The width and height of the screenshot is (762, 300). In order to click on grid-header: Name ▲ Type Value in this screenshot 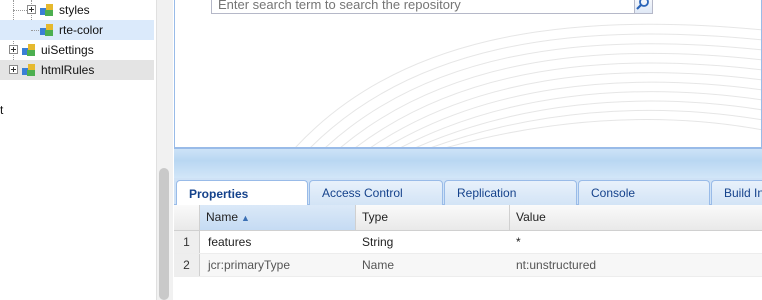, I will do `click(468, 218)`.